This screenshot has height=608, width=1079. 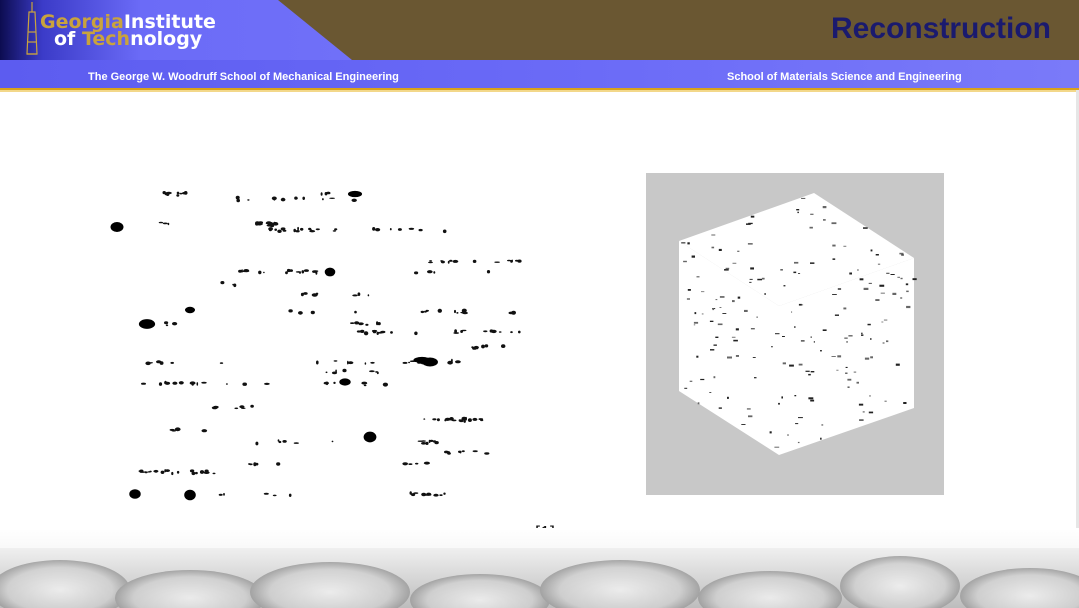 What do you see at coordinates (68, 39) in the screenshot?
I see `logo-word-of: of` at bounding box center [68, 39].